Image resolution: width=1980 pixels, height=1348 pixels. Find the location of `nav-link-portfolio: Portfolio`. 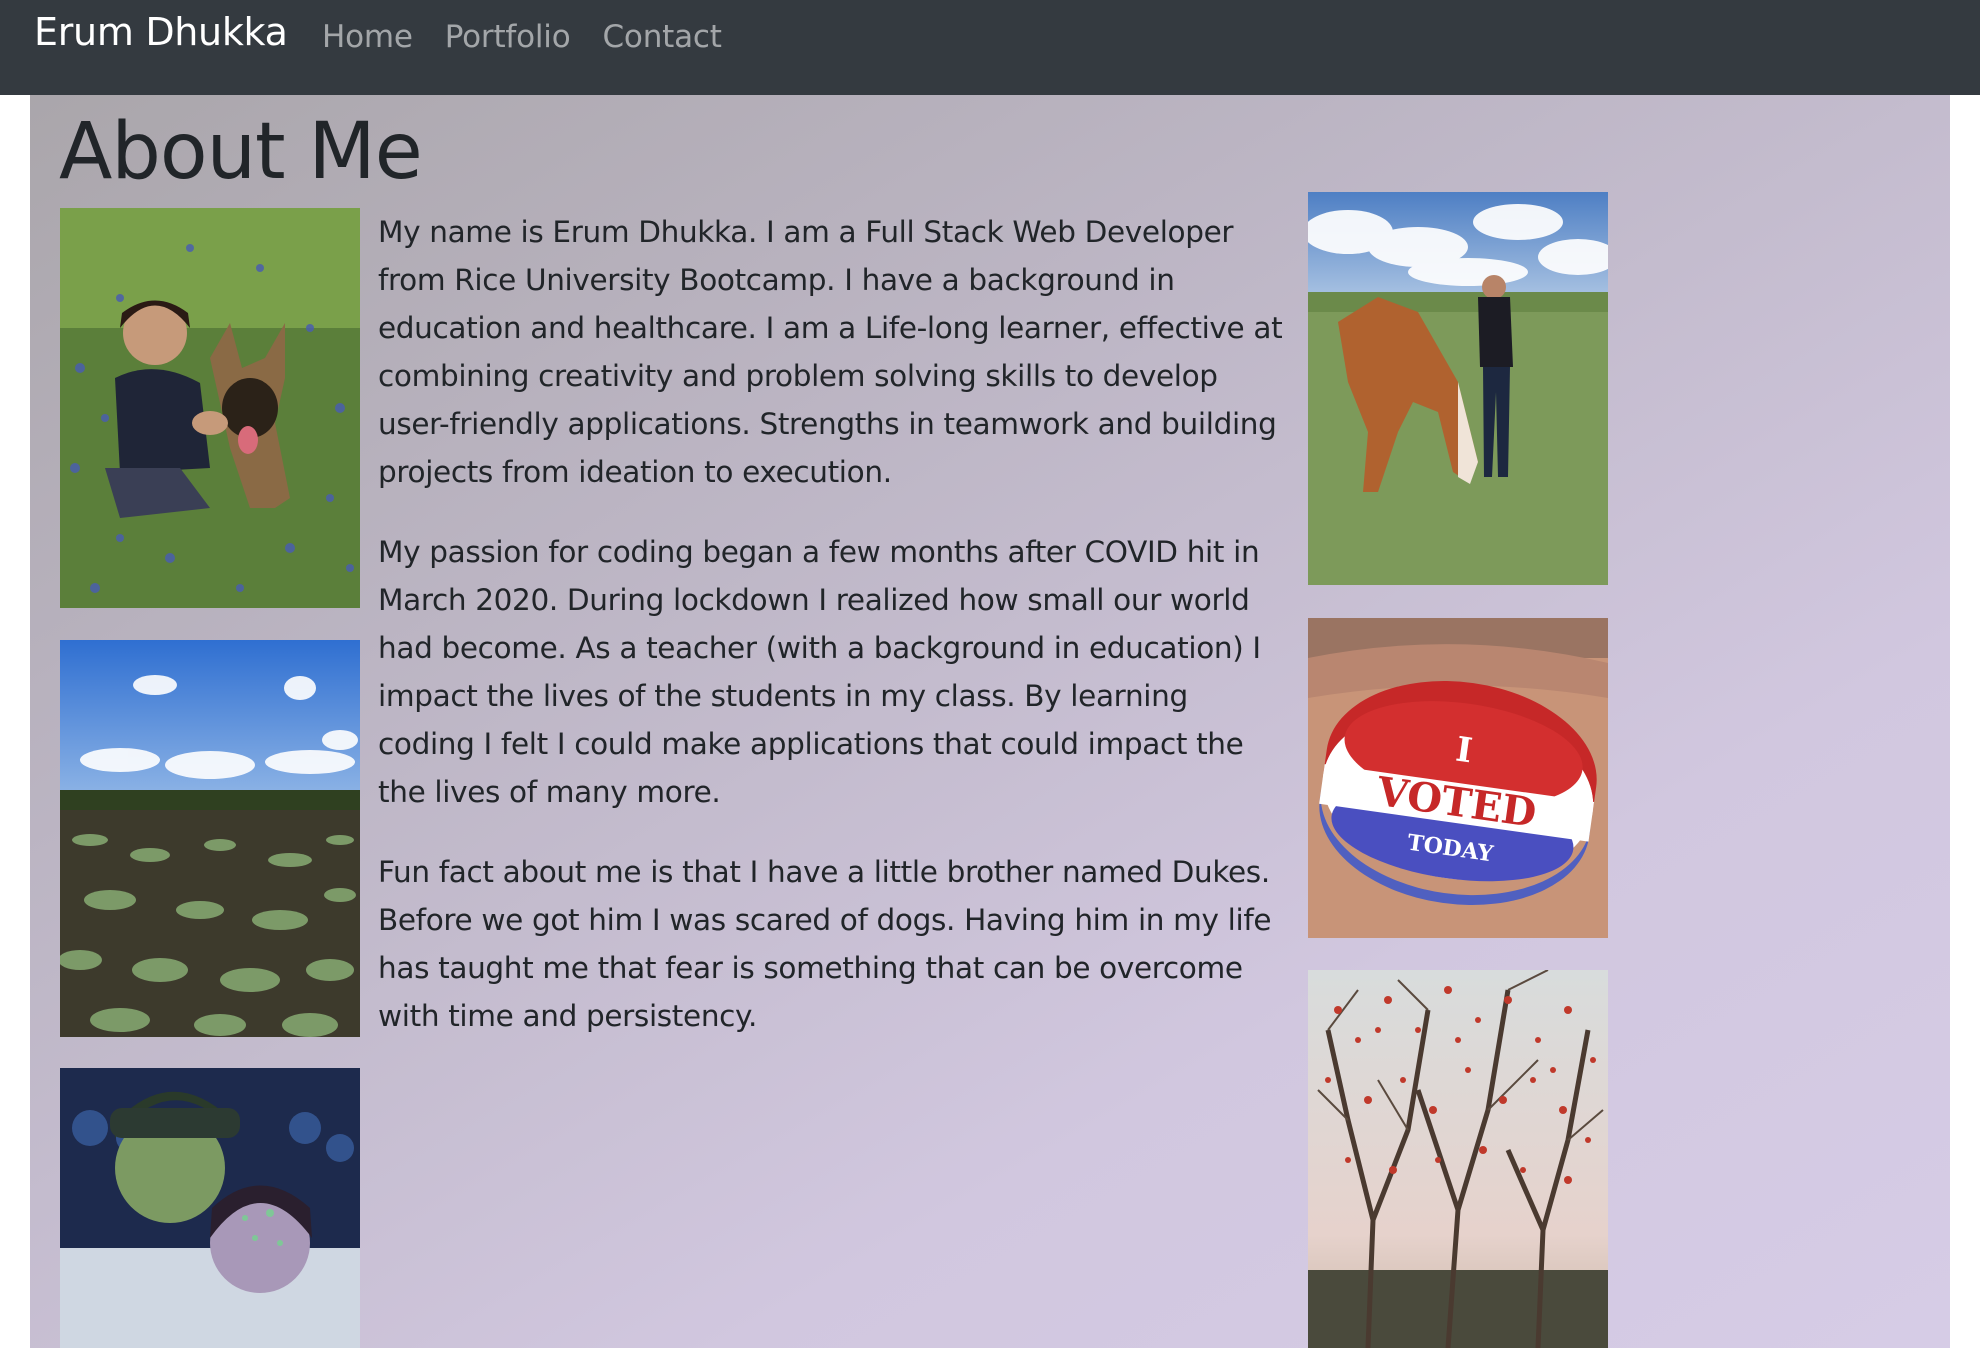

nav-link-portfolio: Portfolio is located at coordinates (508, 37).